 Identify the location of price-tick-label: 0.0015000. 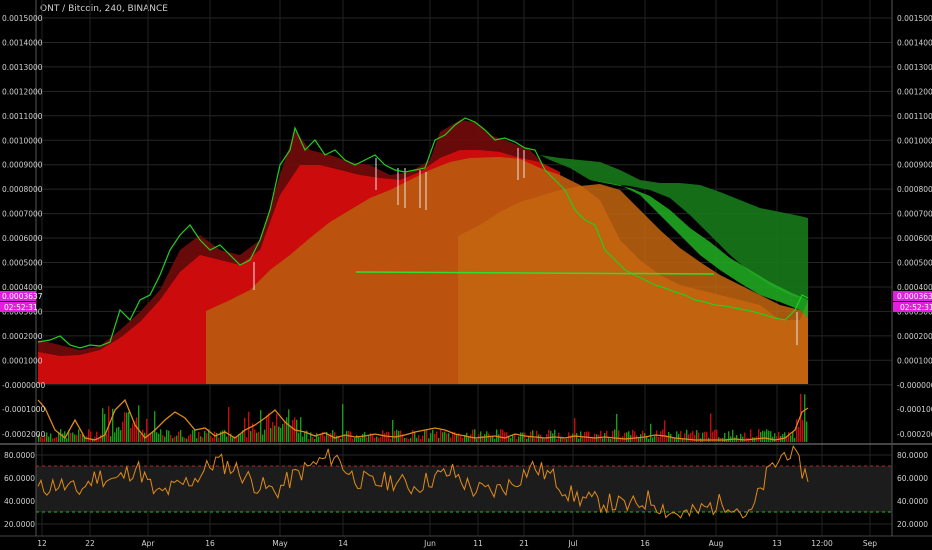
(22, 18).